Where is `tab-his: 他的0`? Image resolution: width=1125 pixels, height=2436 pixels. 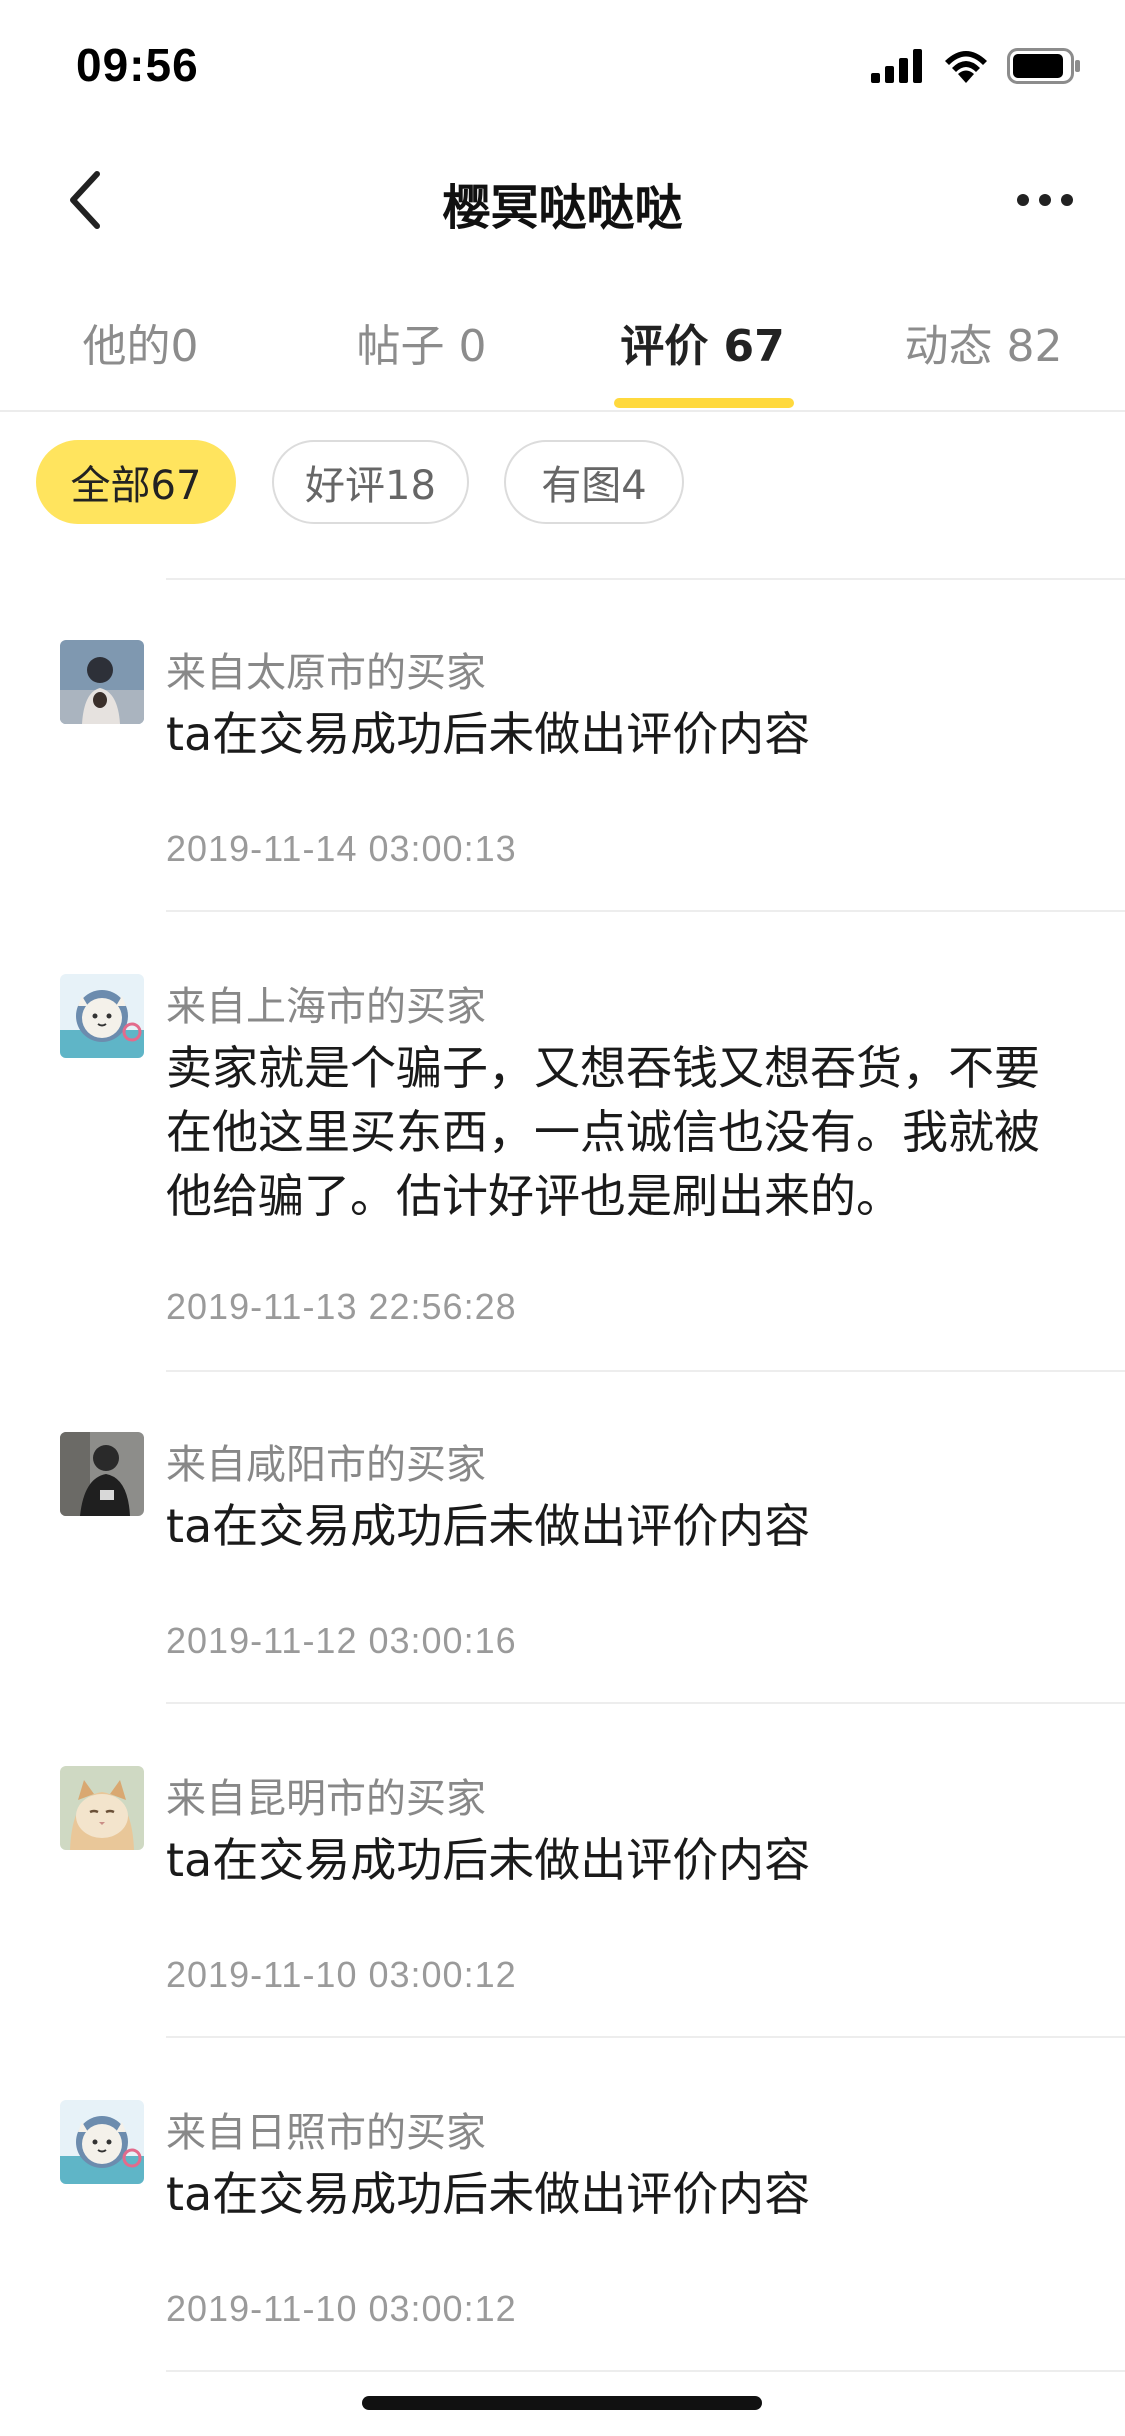 tab-his: 他的0 is located at coordinates (140, 342).